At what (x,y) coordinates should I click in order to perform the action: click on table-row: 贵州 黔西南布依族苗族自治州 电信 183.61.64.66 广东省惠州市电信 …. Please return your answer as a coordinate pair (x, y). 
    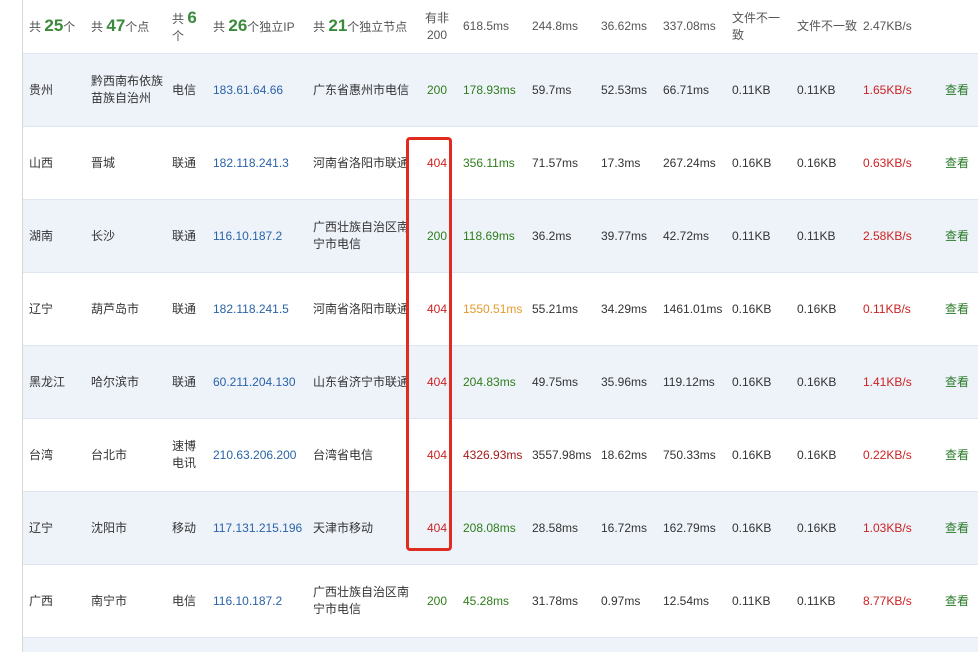
    Looking at the image, I should click on (500, 90).